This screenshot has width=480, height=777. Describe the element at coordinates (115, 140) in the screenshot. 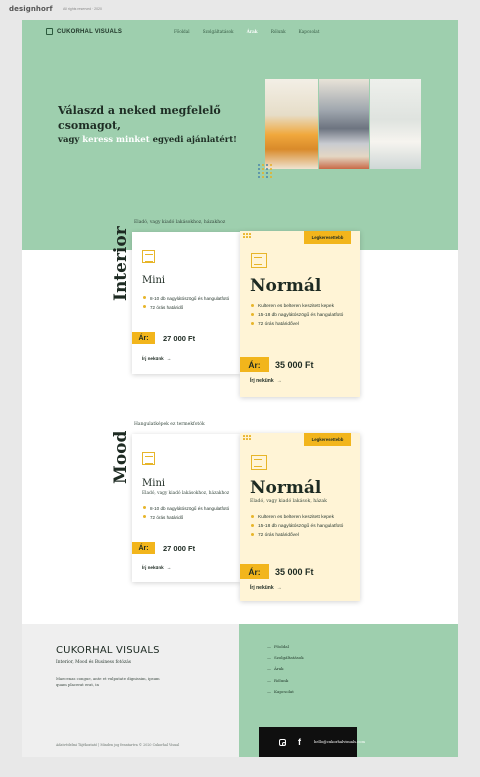

I see `hero-contact-link: keress minket` at that location.